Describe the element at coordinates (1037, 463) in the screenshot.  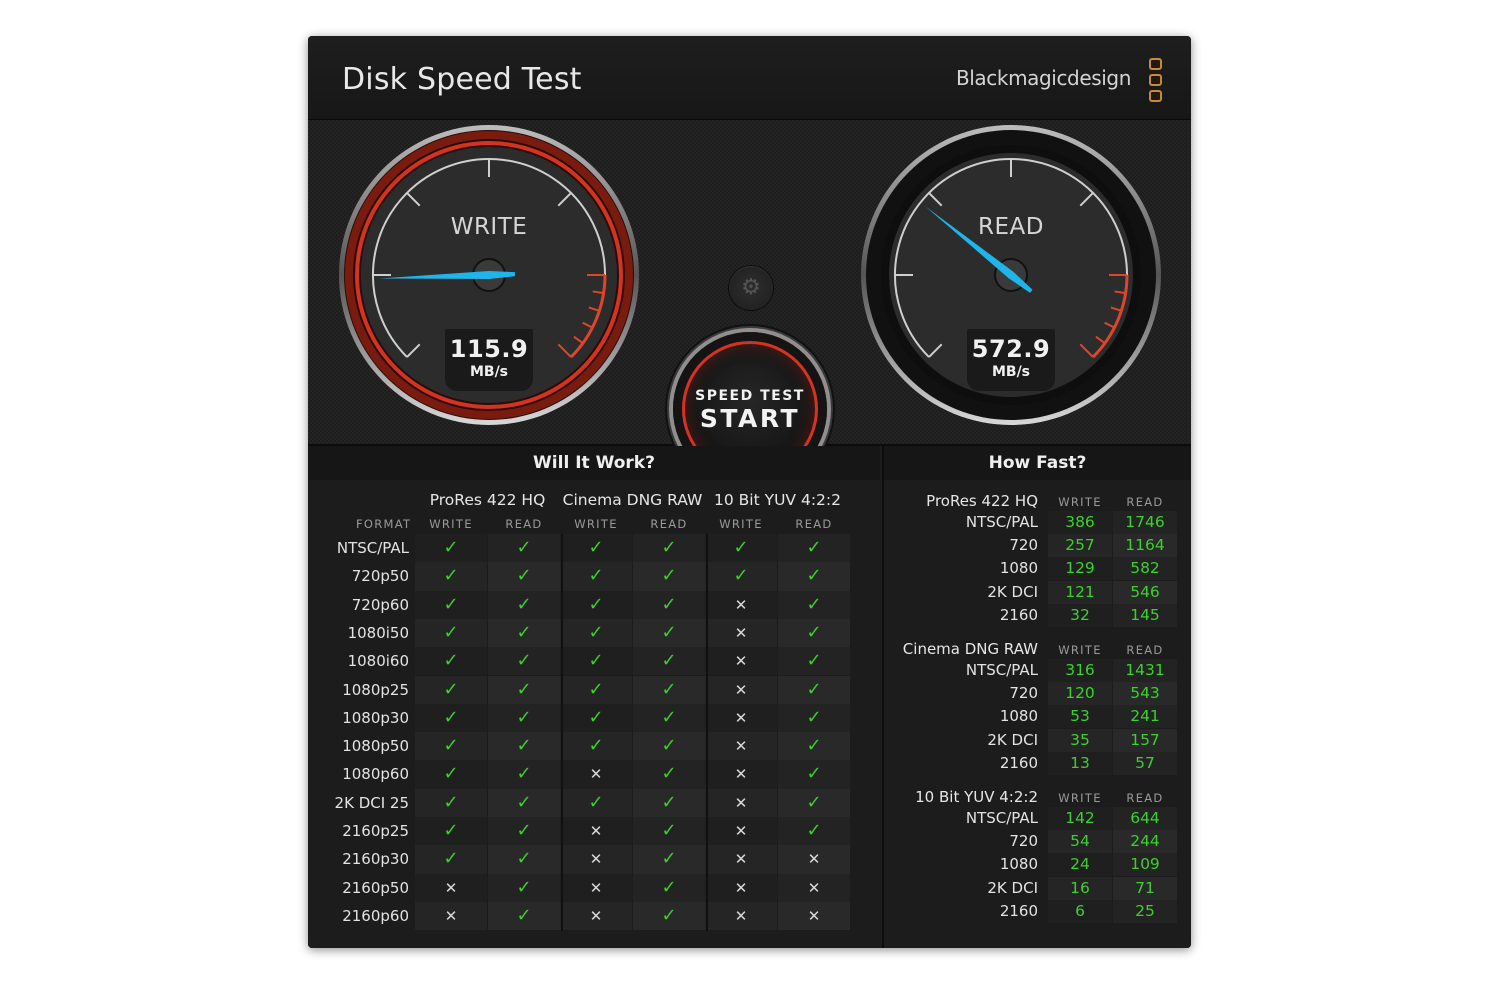
I see `how-fast-title: How Fast?` at that location.